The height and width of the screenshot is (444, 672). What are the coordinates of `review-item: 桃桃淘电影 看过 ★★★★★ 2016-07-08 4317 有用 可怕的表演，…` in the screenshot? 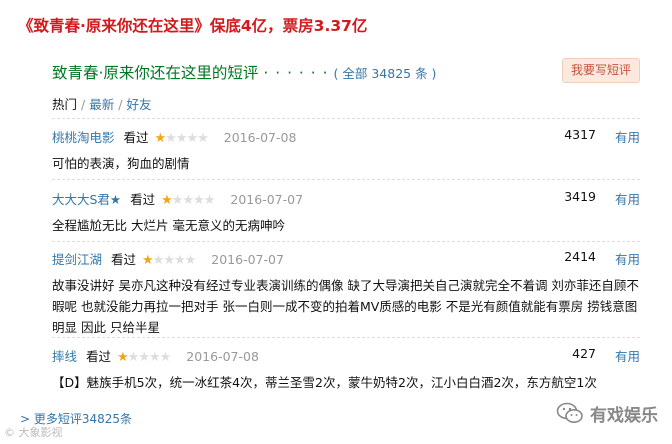 It's located at (346, 150).